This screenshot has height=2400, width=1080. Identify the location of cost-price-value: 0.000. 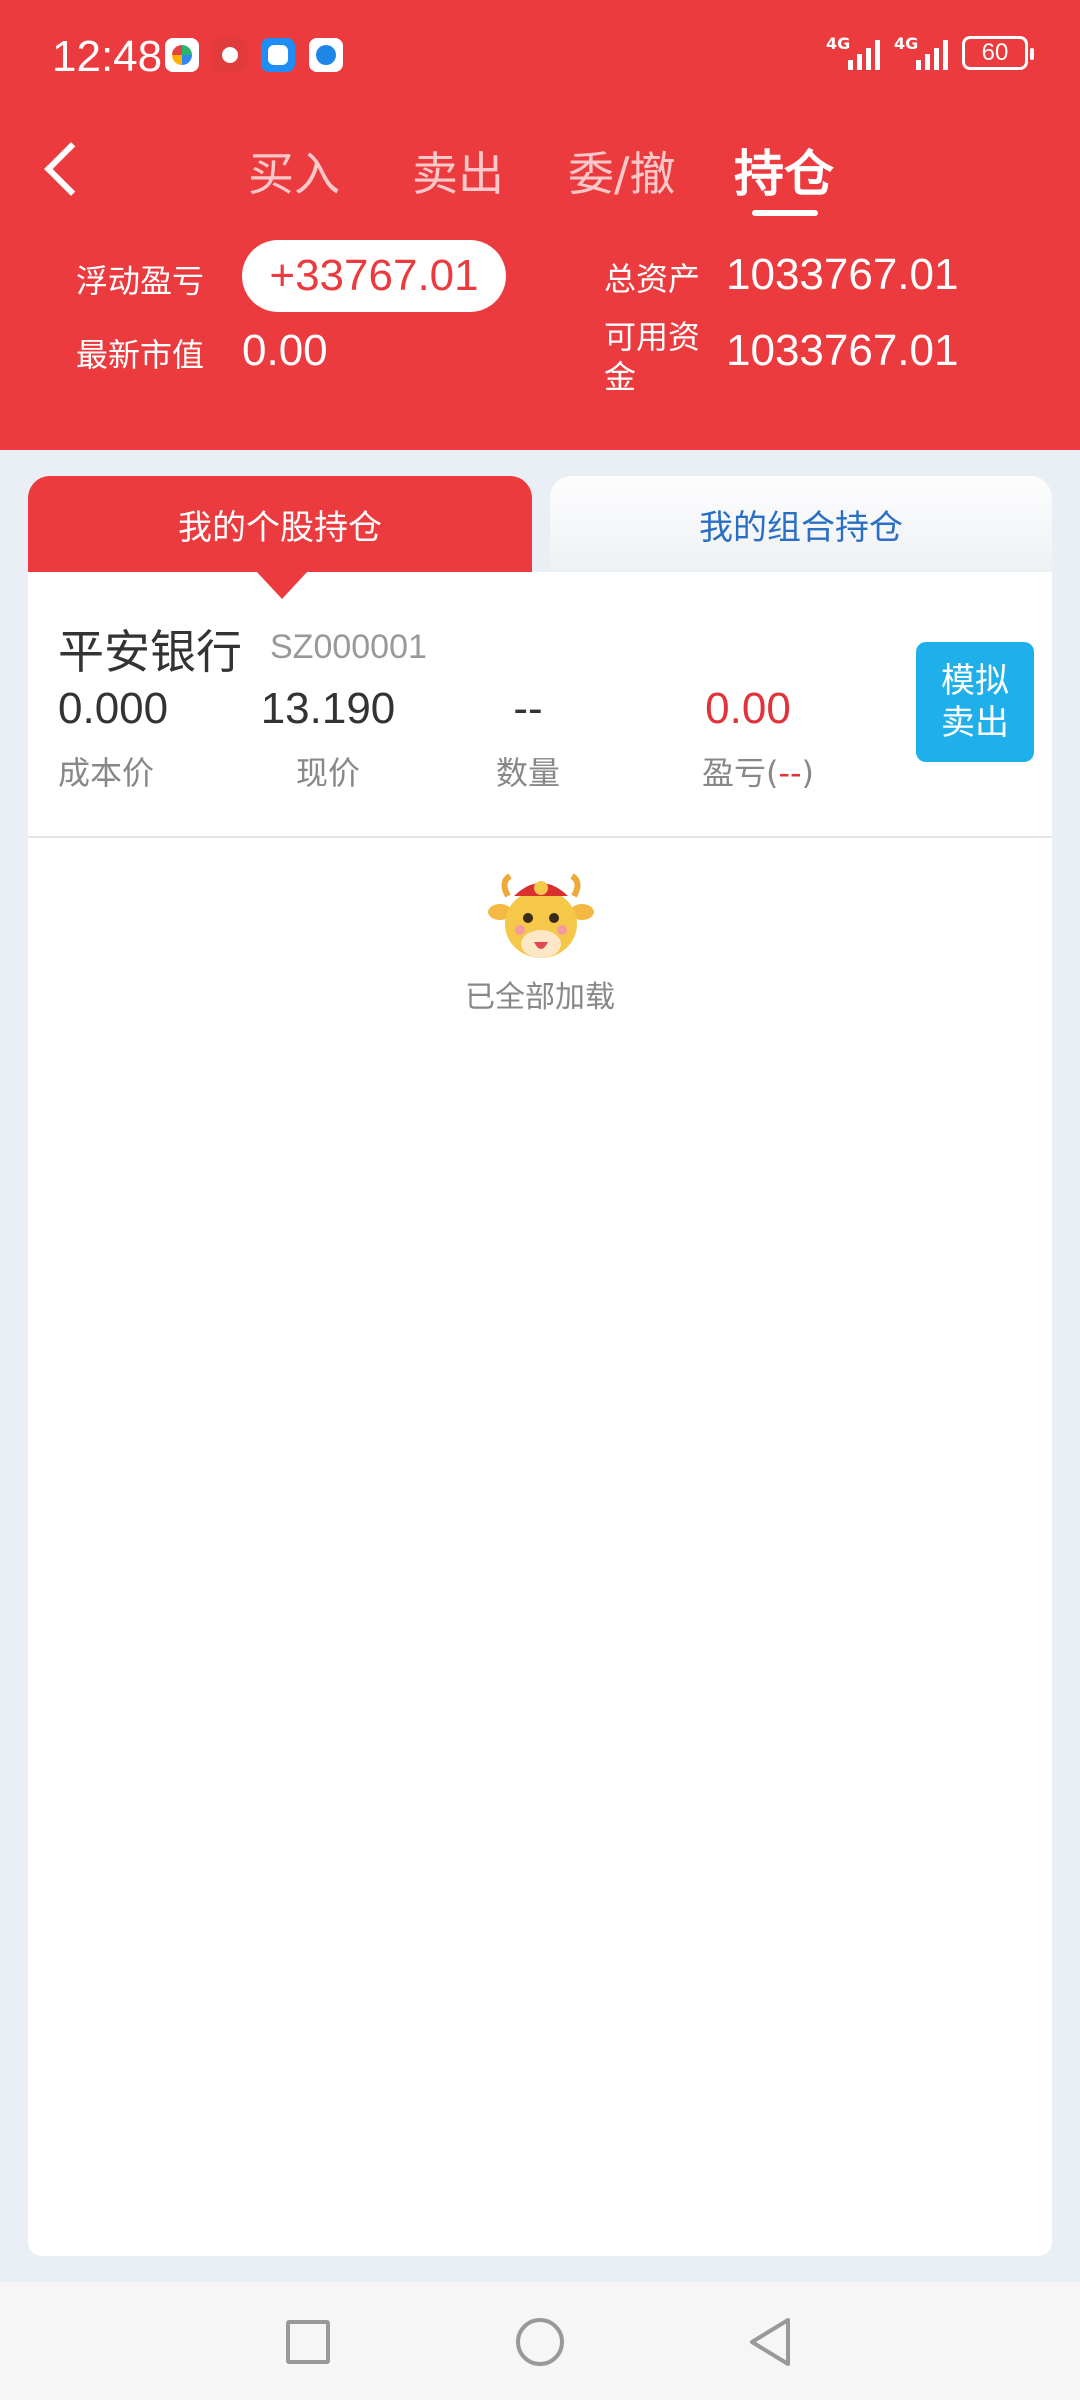
(113, 708).